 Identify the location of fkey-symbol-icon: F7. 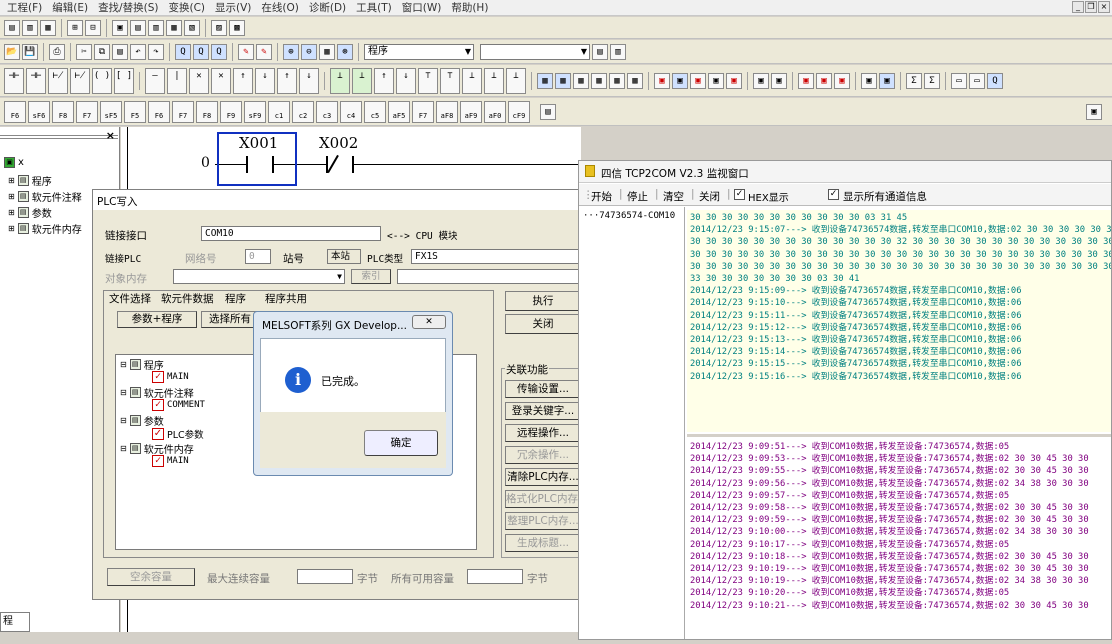
(183, 111).